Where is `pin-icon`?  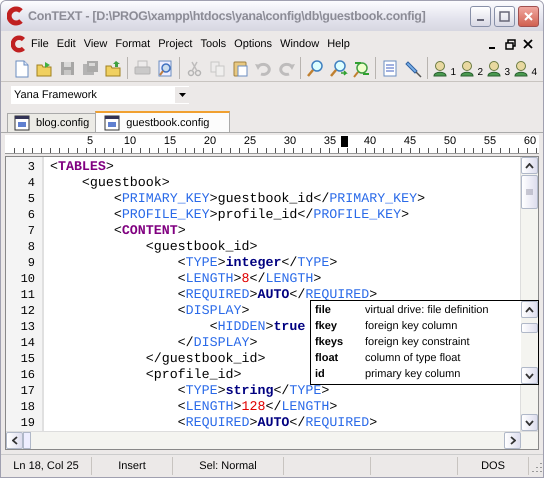 pin-icon is located at coordinates (413, 68).